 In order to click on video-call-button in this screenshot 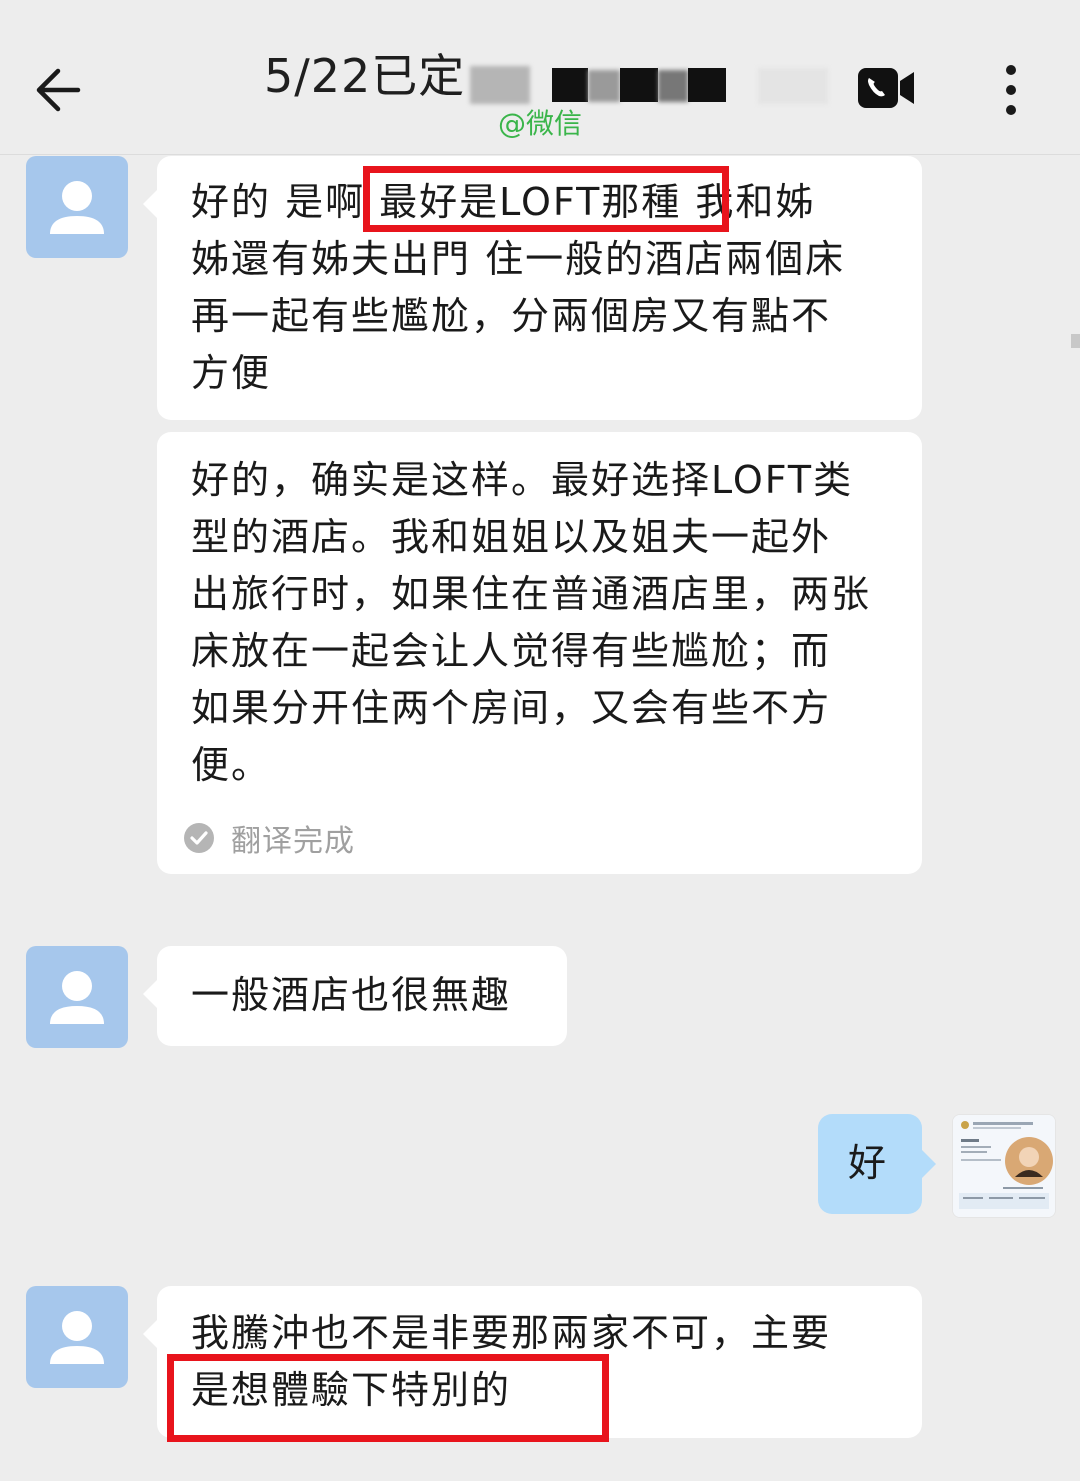, I will do `click(886, 88)`.